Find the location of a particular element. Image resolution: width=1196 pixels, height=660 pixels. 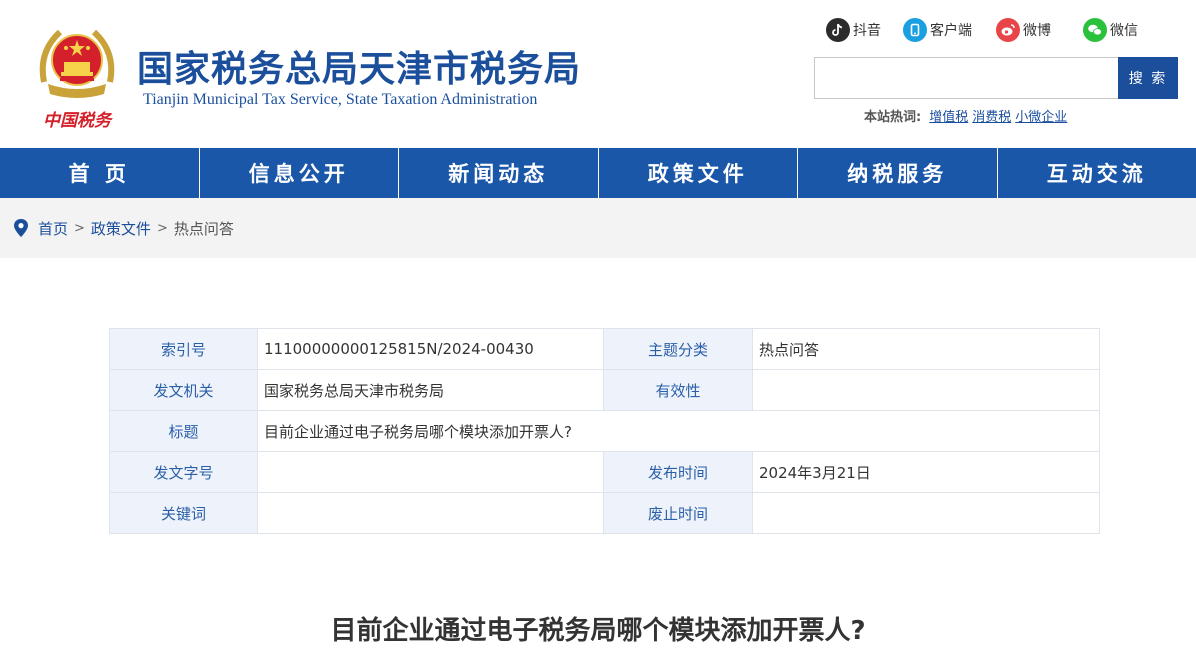

mobile-client-icon is located at coordinates (915, 30).